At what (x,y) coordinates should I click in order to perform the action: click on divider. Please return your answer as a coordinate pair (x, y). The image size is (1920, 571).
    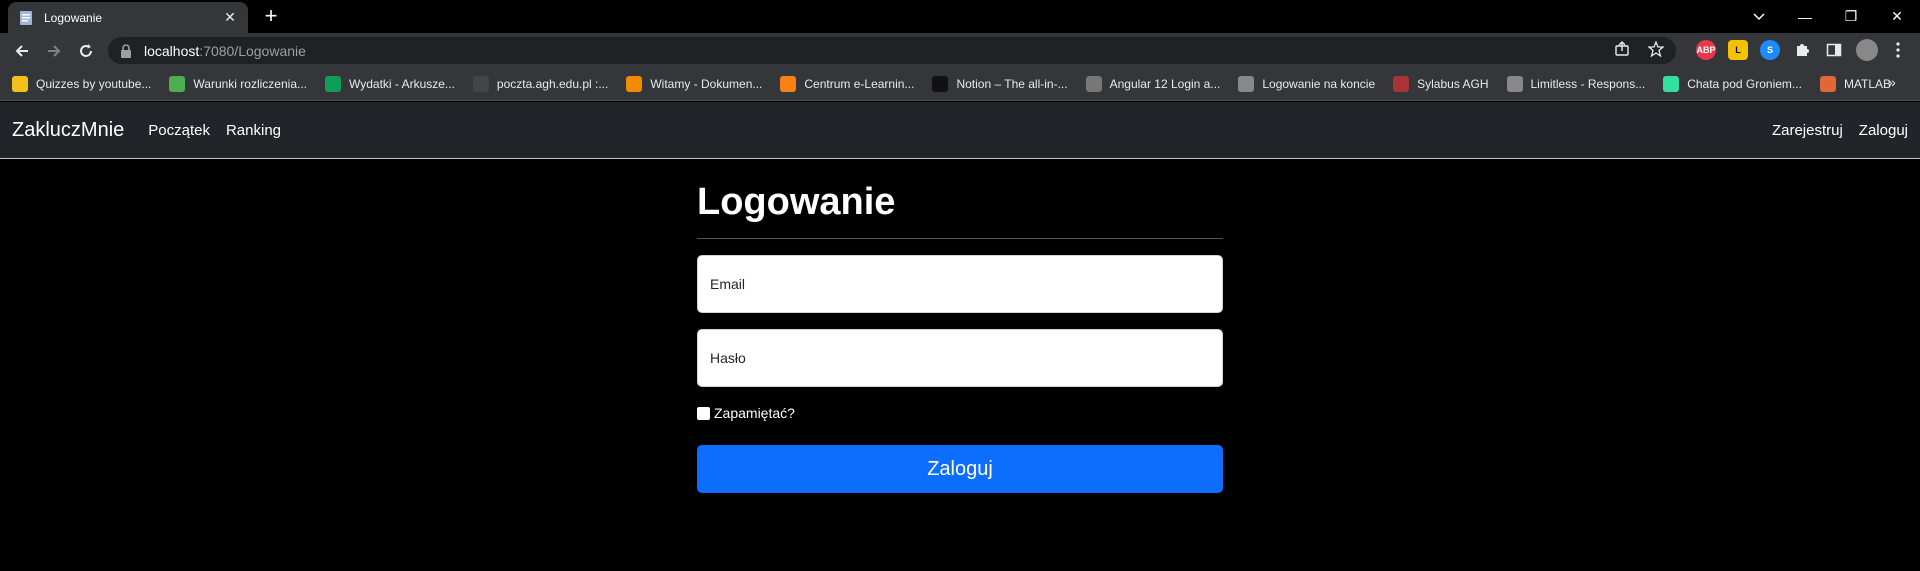
    Looking at the image, I should click on (960, 238).